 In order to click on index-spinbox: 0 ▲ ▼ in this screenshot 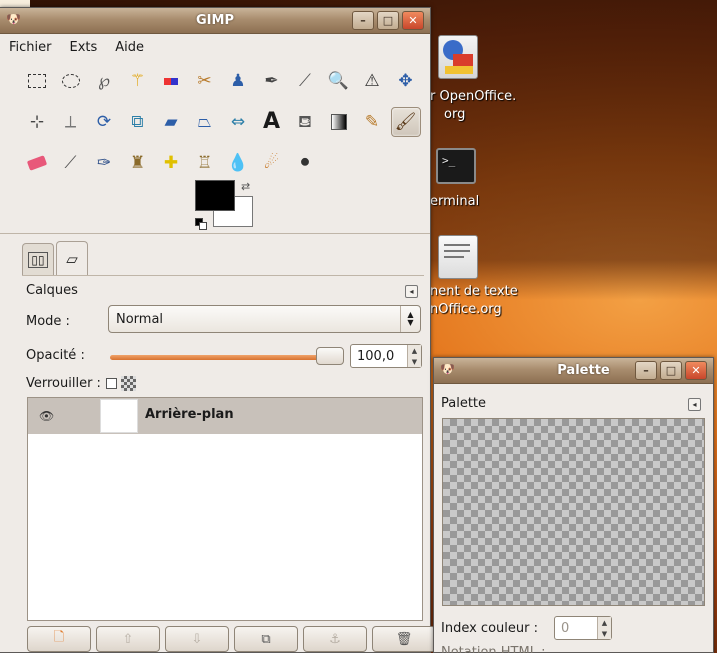, I will do `click(582, 628)`.